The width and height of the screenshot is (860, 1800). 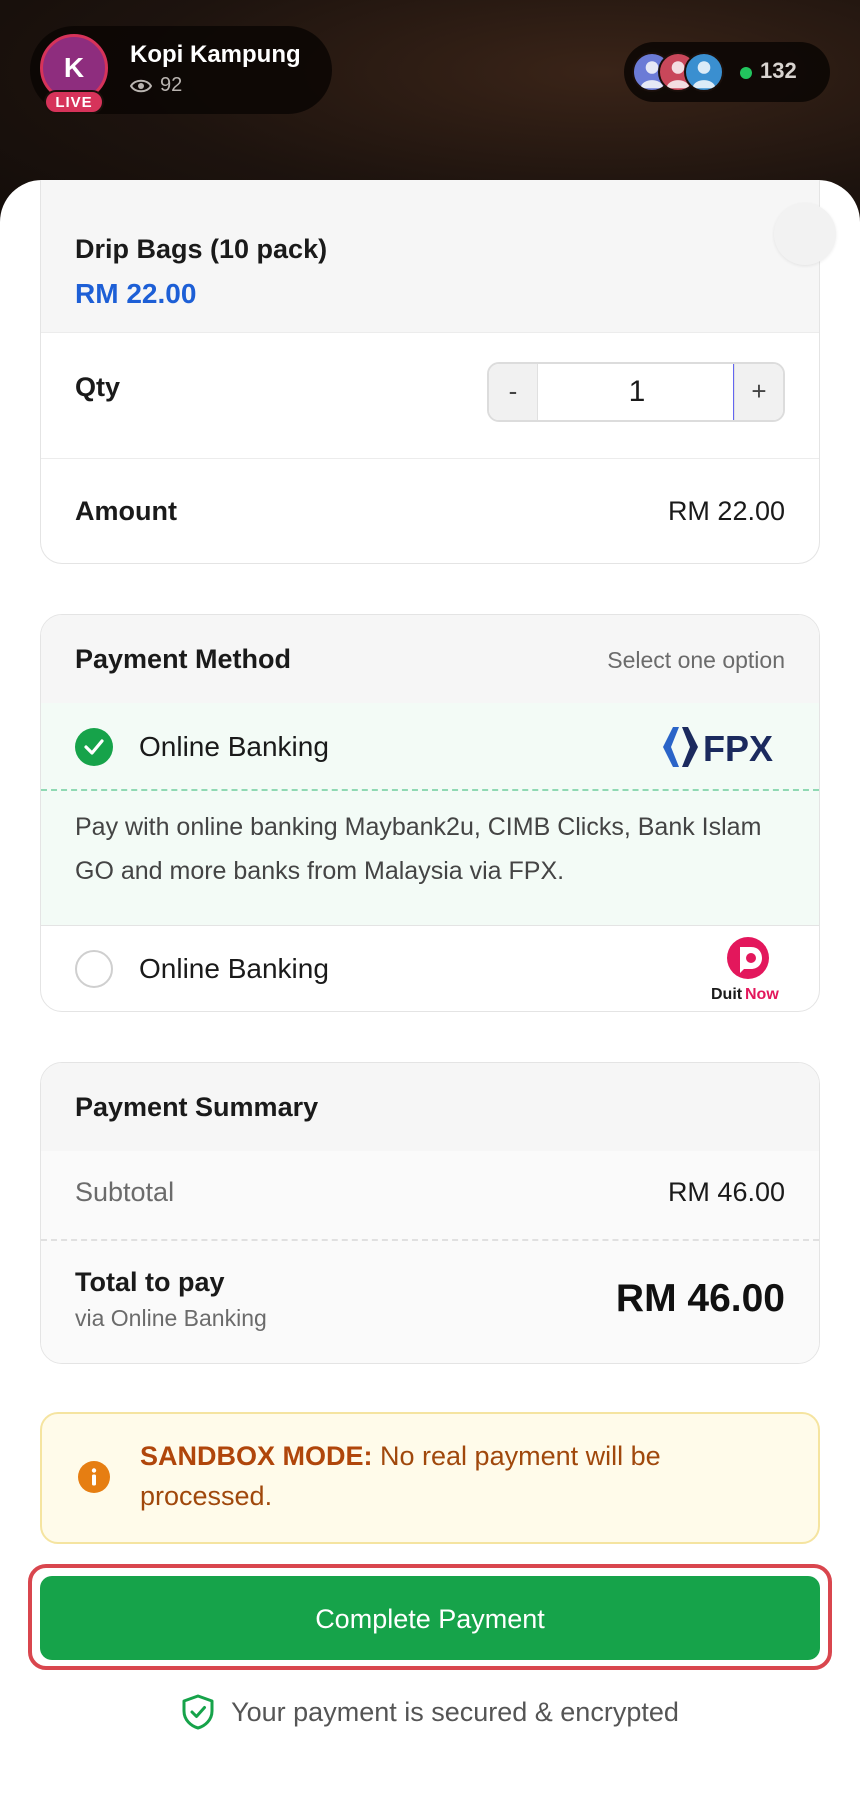 I want to click on amount-label: Amount, so click(x=126, y=511).